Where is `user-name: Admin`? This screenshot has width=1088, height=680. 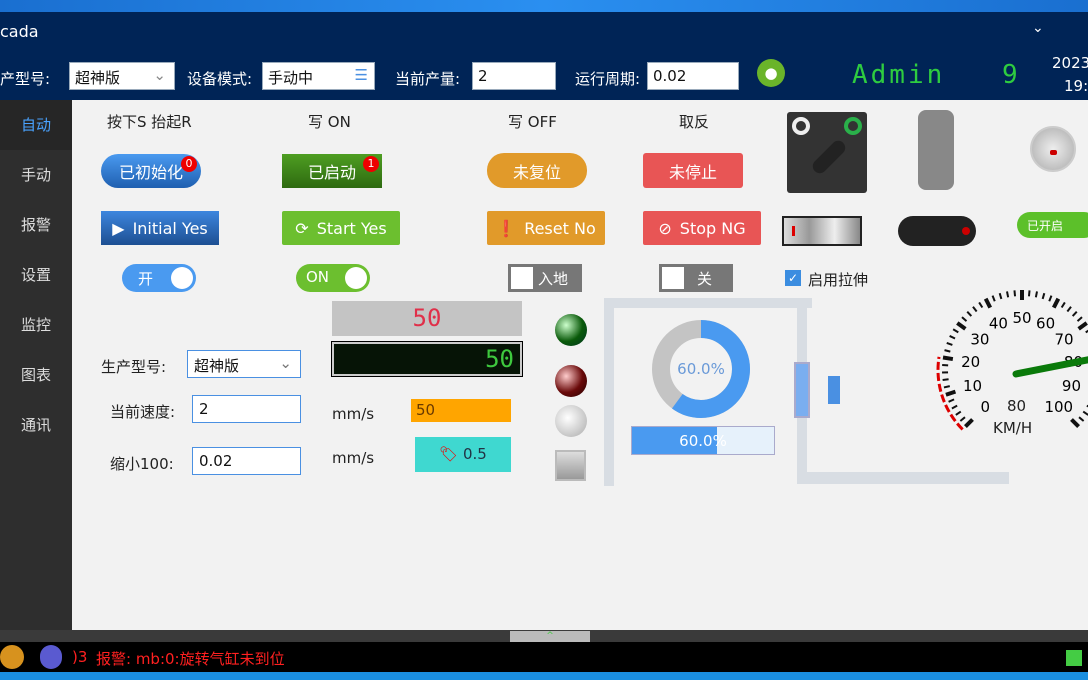
user-name: Admin is located at coordinates (899, 75).